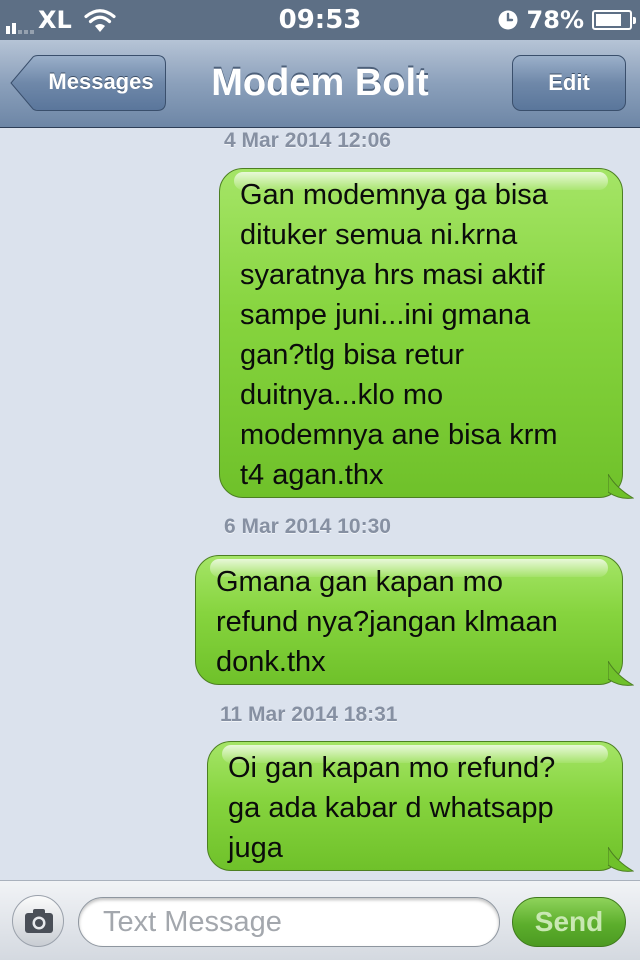  I want to click on alarm-clock-icon, so click(508, 20).